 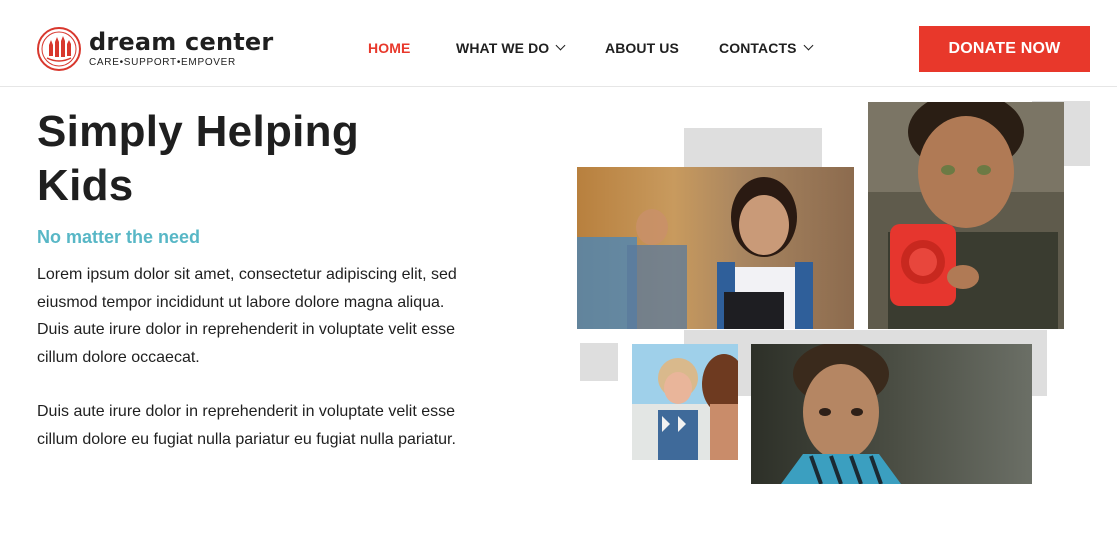 I want to click on girl-at-beach-photo, so click(x=685, y=402).